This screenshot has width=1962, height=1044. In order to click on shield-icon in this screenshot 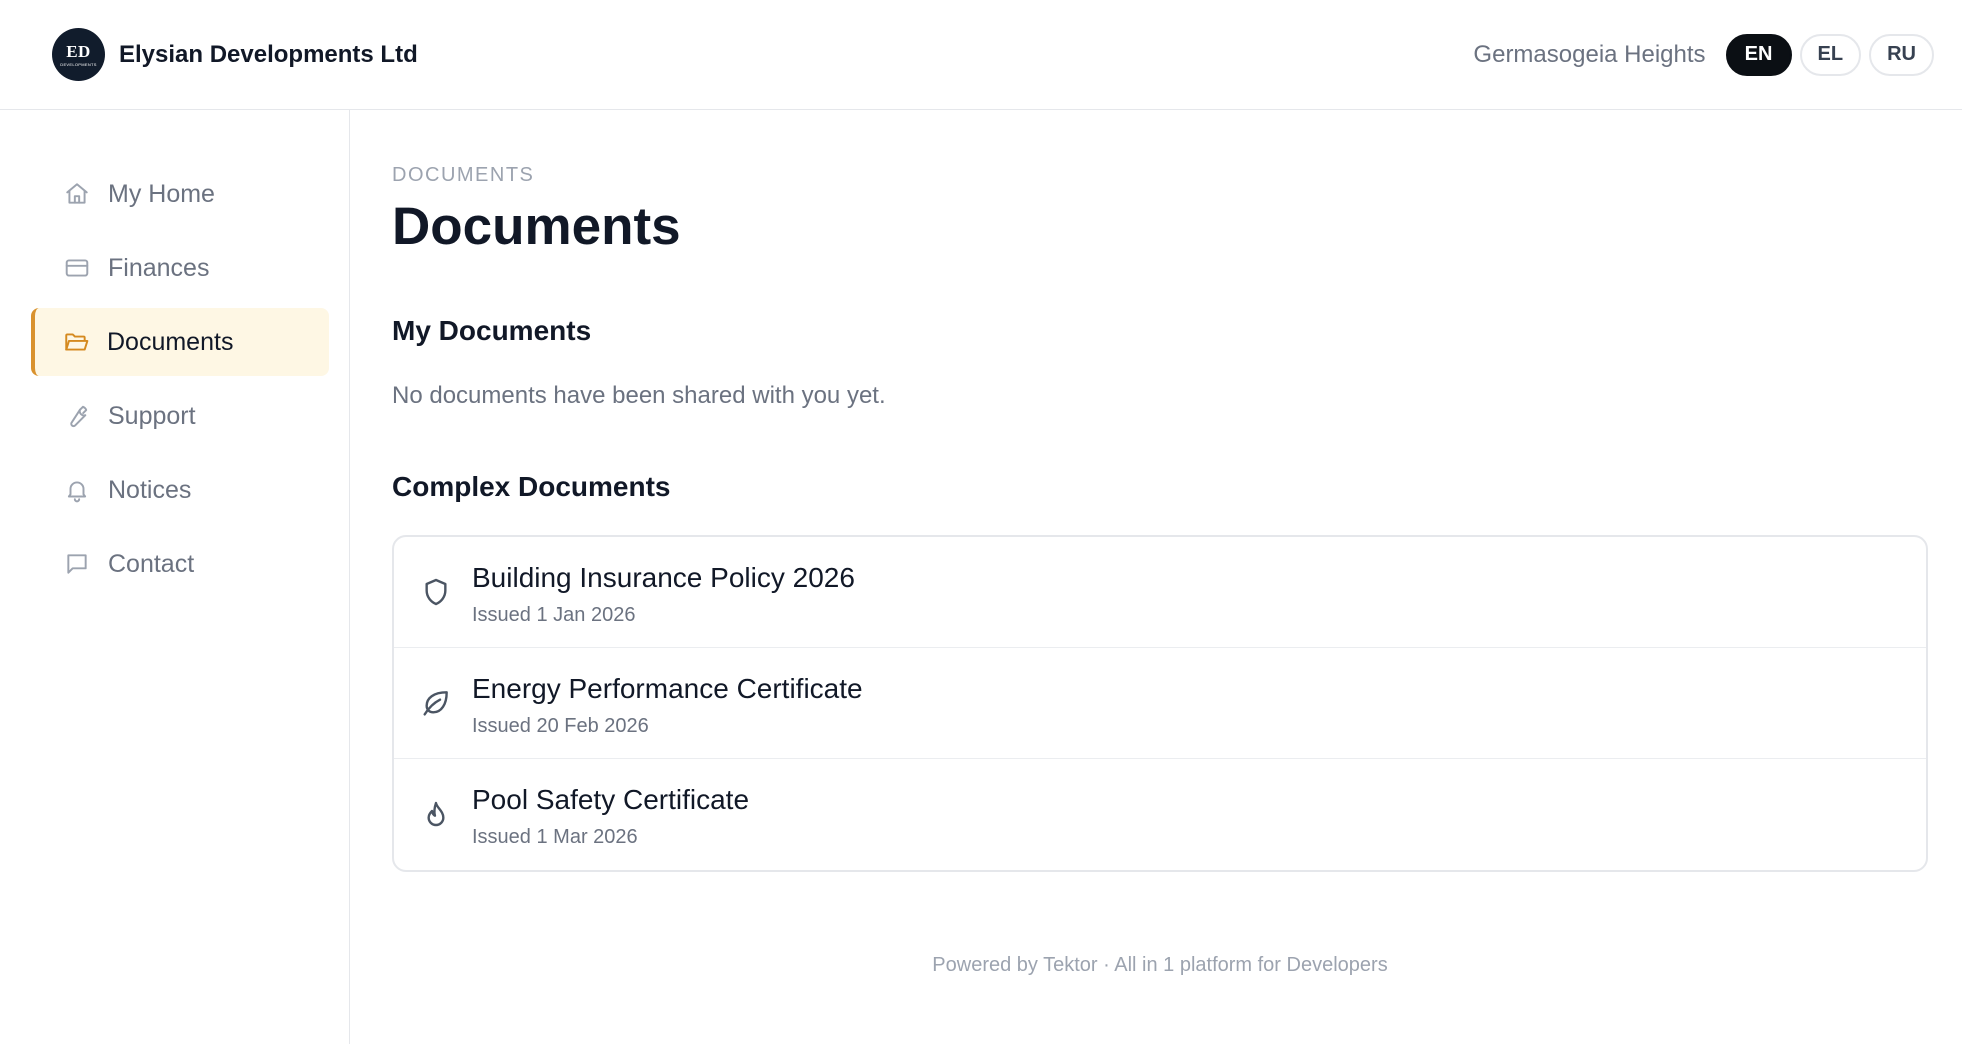, I will do `click(436, 592)`.